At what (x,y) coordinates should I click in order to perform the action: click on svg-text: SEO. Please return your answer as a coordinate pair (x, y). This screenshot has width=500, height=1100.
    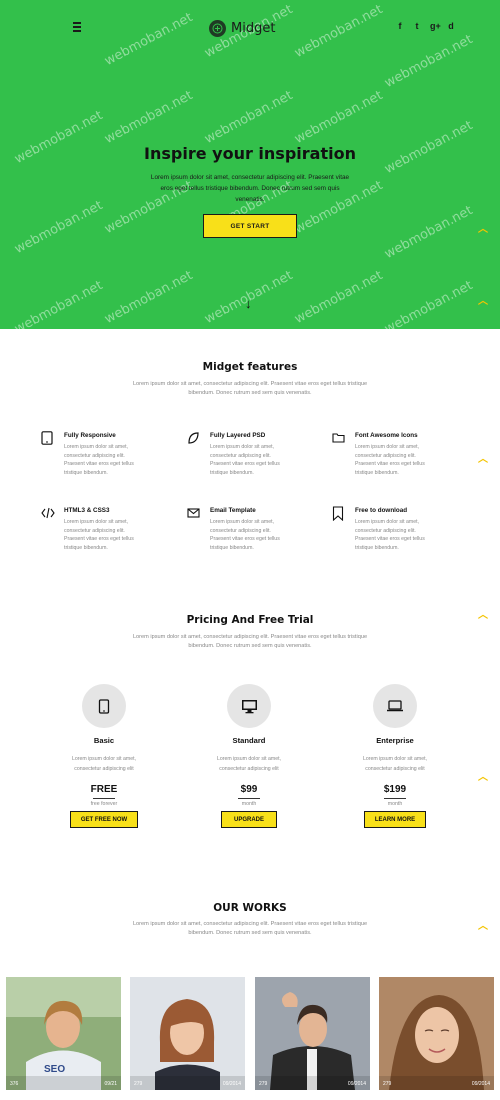
    Looking at the image, I should click on (54, 1069).